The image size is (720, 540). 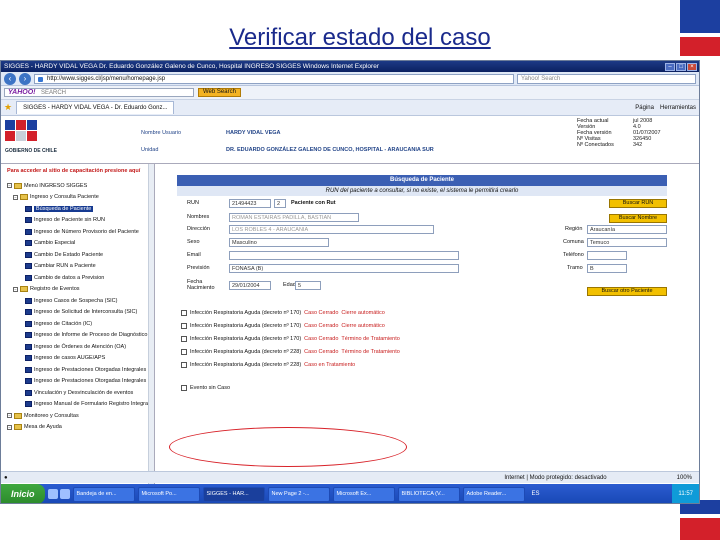 I want to click on zoom-level: 100%, so click(x=684, y=478).